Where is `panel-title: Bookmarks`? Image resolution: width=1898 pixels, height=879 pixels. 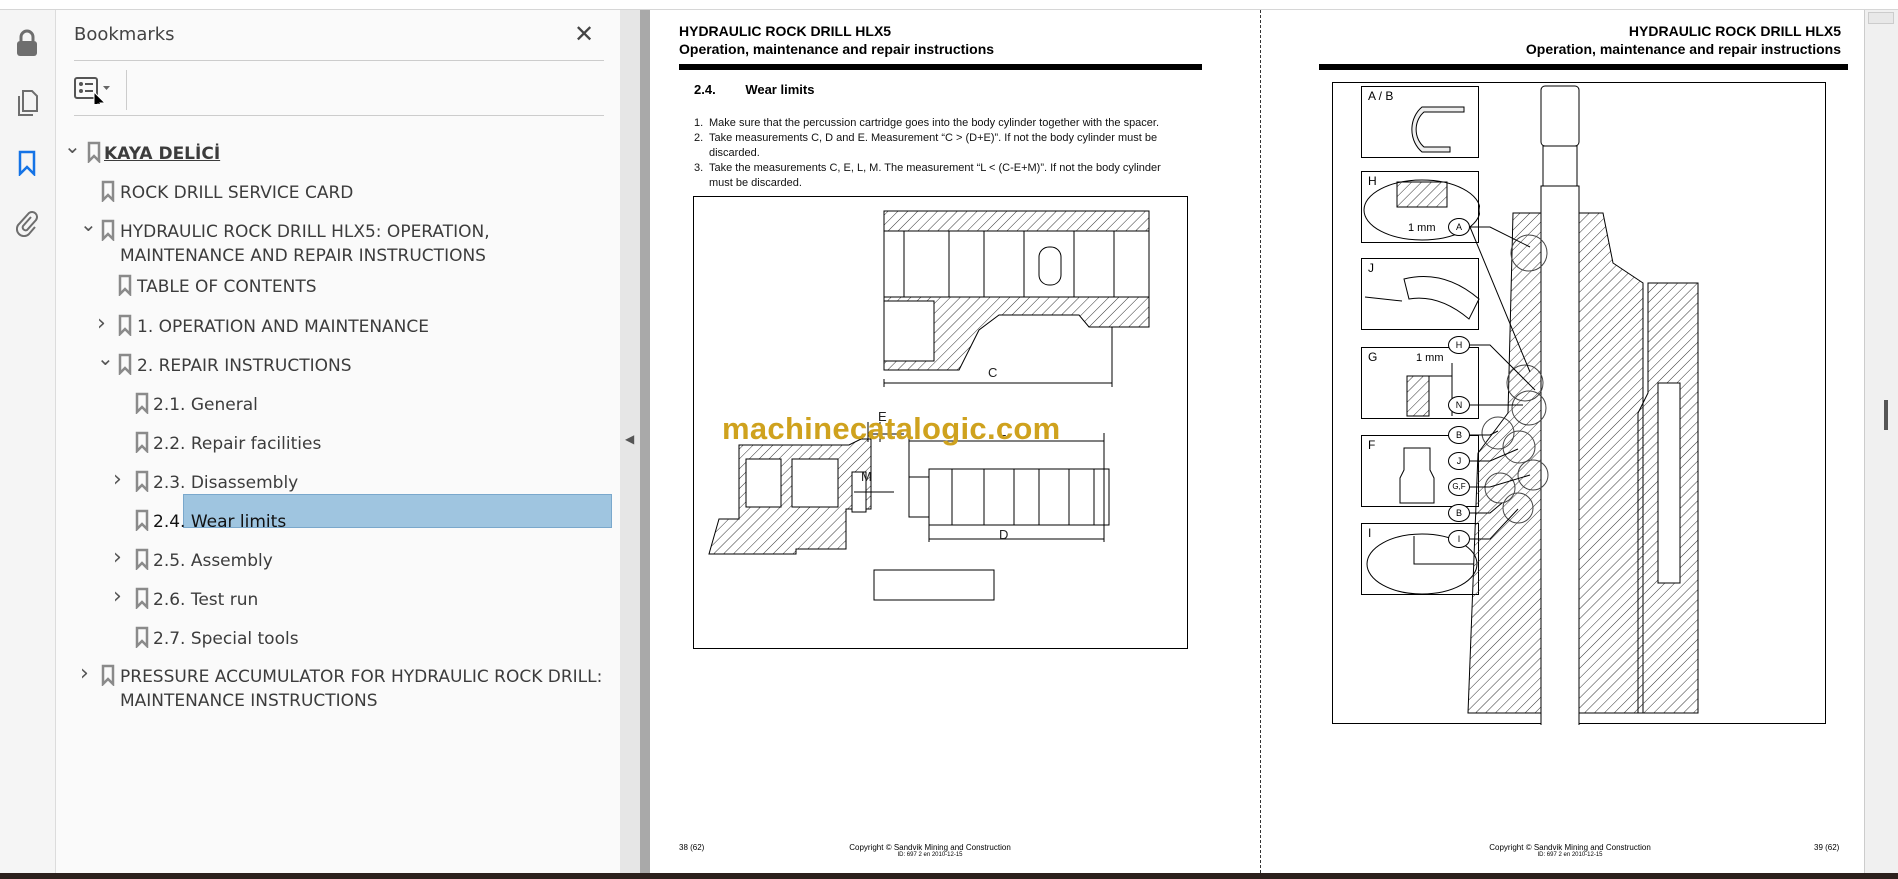
panel-title: Bookmarks is located at coordinates (124, 34).